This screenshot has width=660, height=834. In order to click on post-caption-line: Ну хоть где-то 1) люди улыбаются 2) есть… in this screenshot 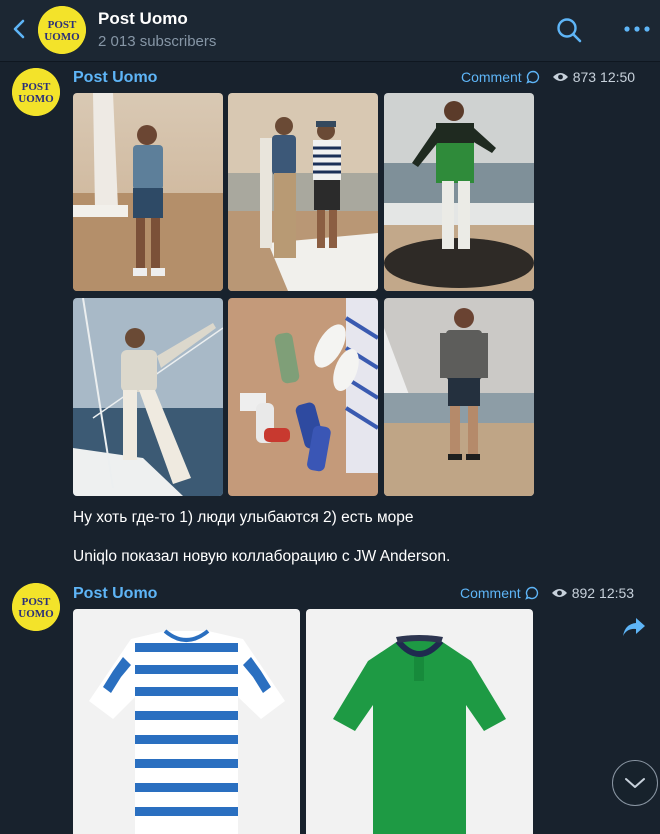, I will do `click(243, 517)`.